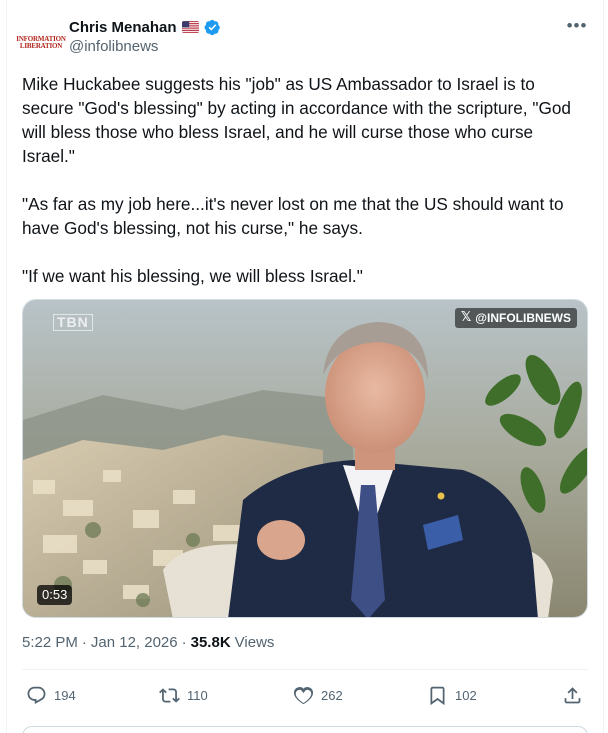 This screenshot has height=733, width=608. I want to click on us-flag-icon, so click(190, 27).